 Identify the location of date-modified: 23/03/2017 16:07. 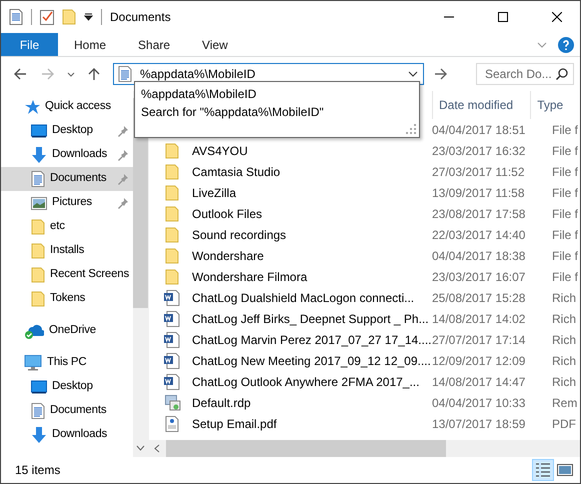
(479, 277).